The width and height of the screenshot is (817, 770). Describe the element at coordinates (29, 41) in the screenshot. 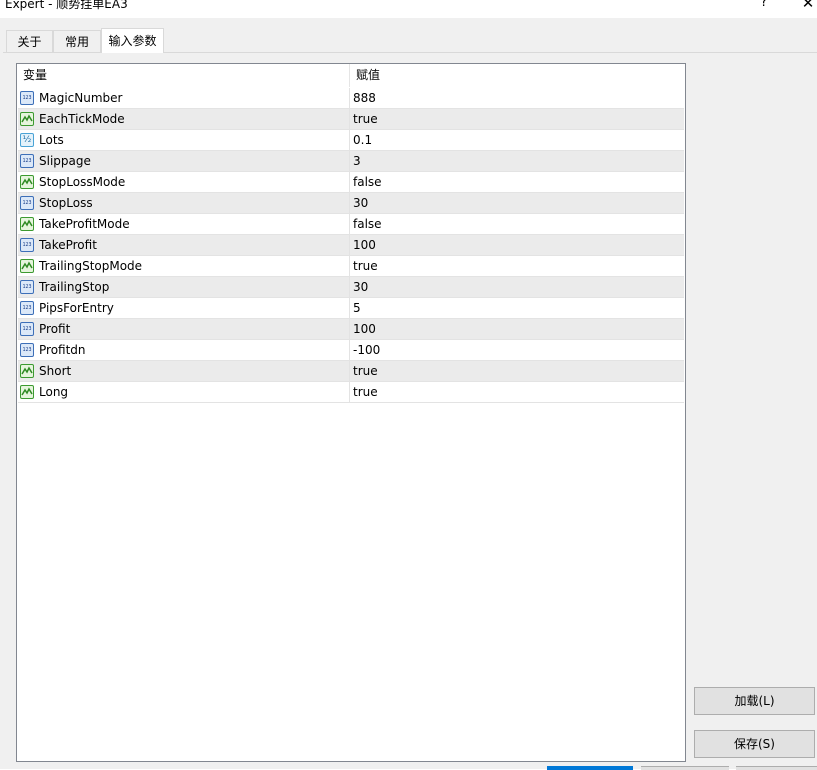

I see `tab-about: 关于` at that location.